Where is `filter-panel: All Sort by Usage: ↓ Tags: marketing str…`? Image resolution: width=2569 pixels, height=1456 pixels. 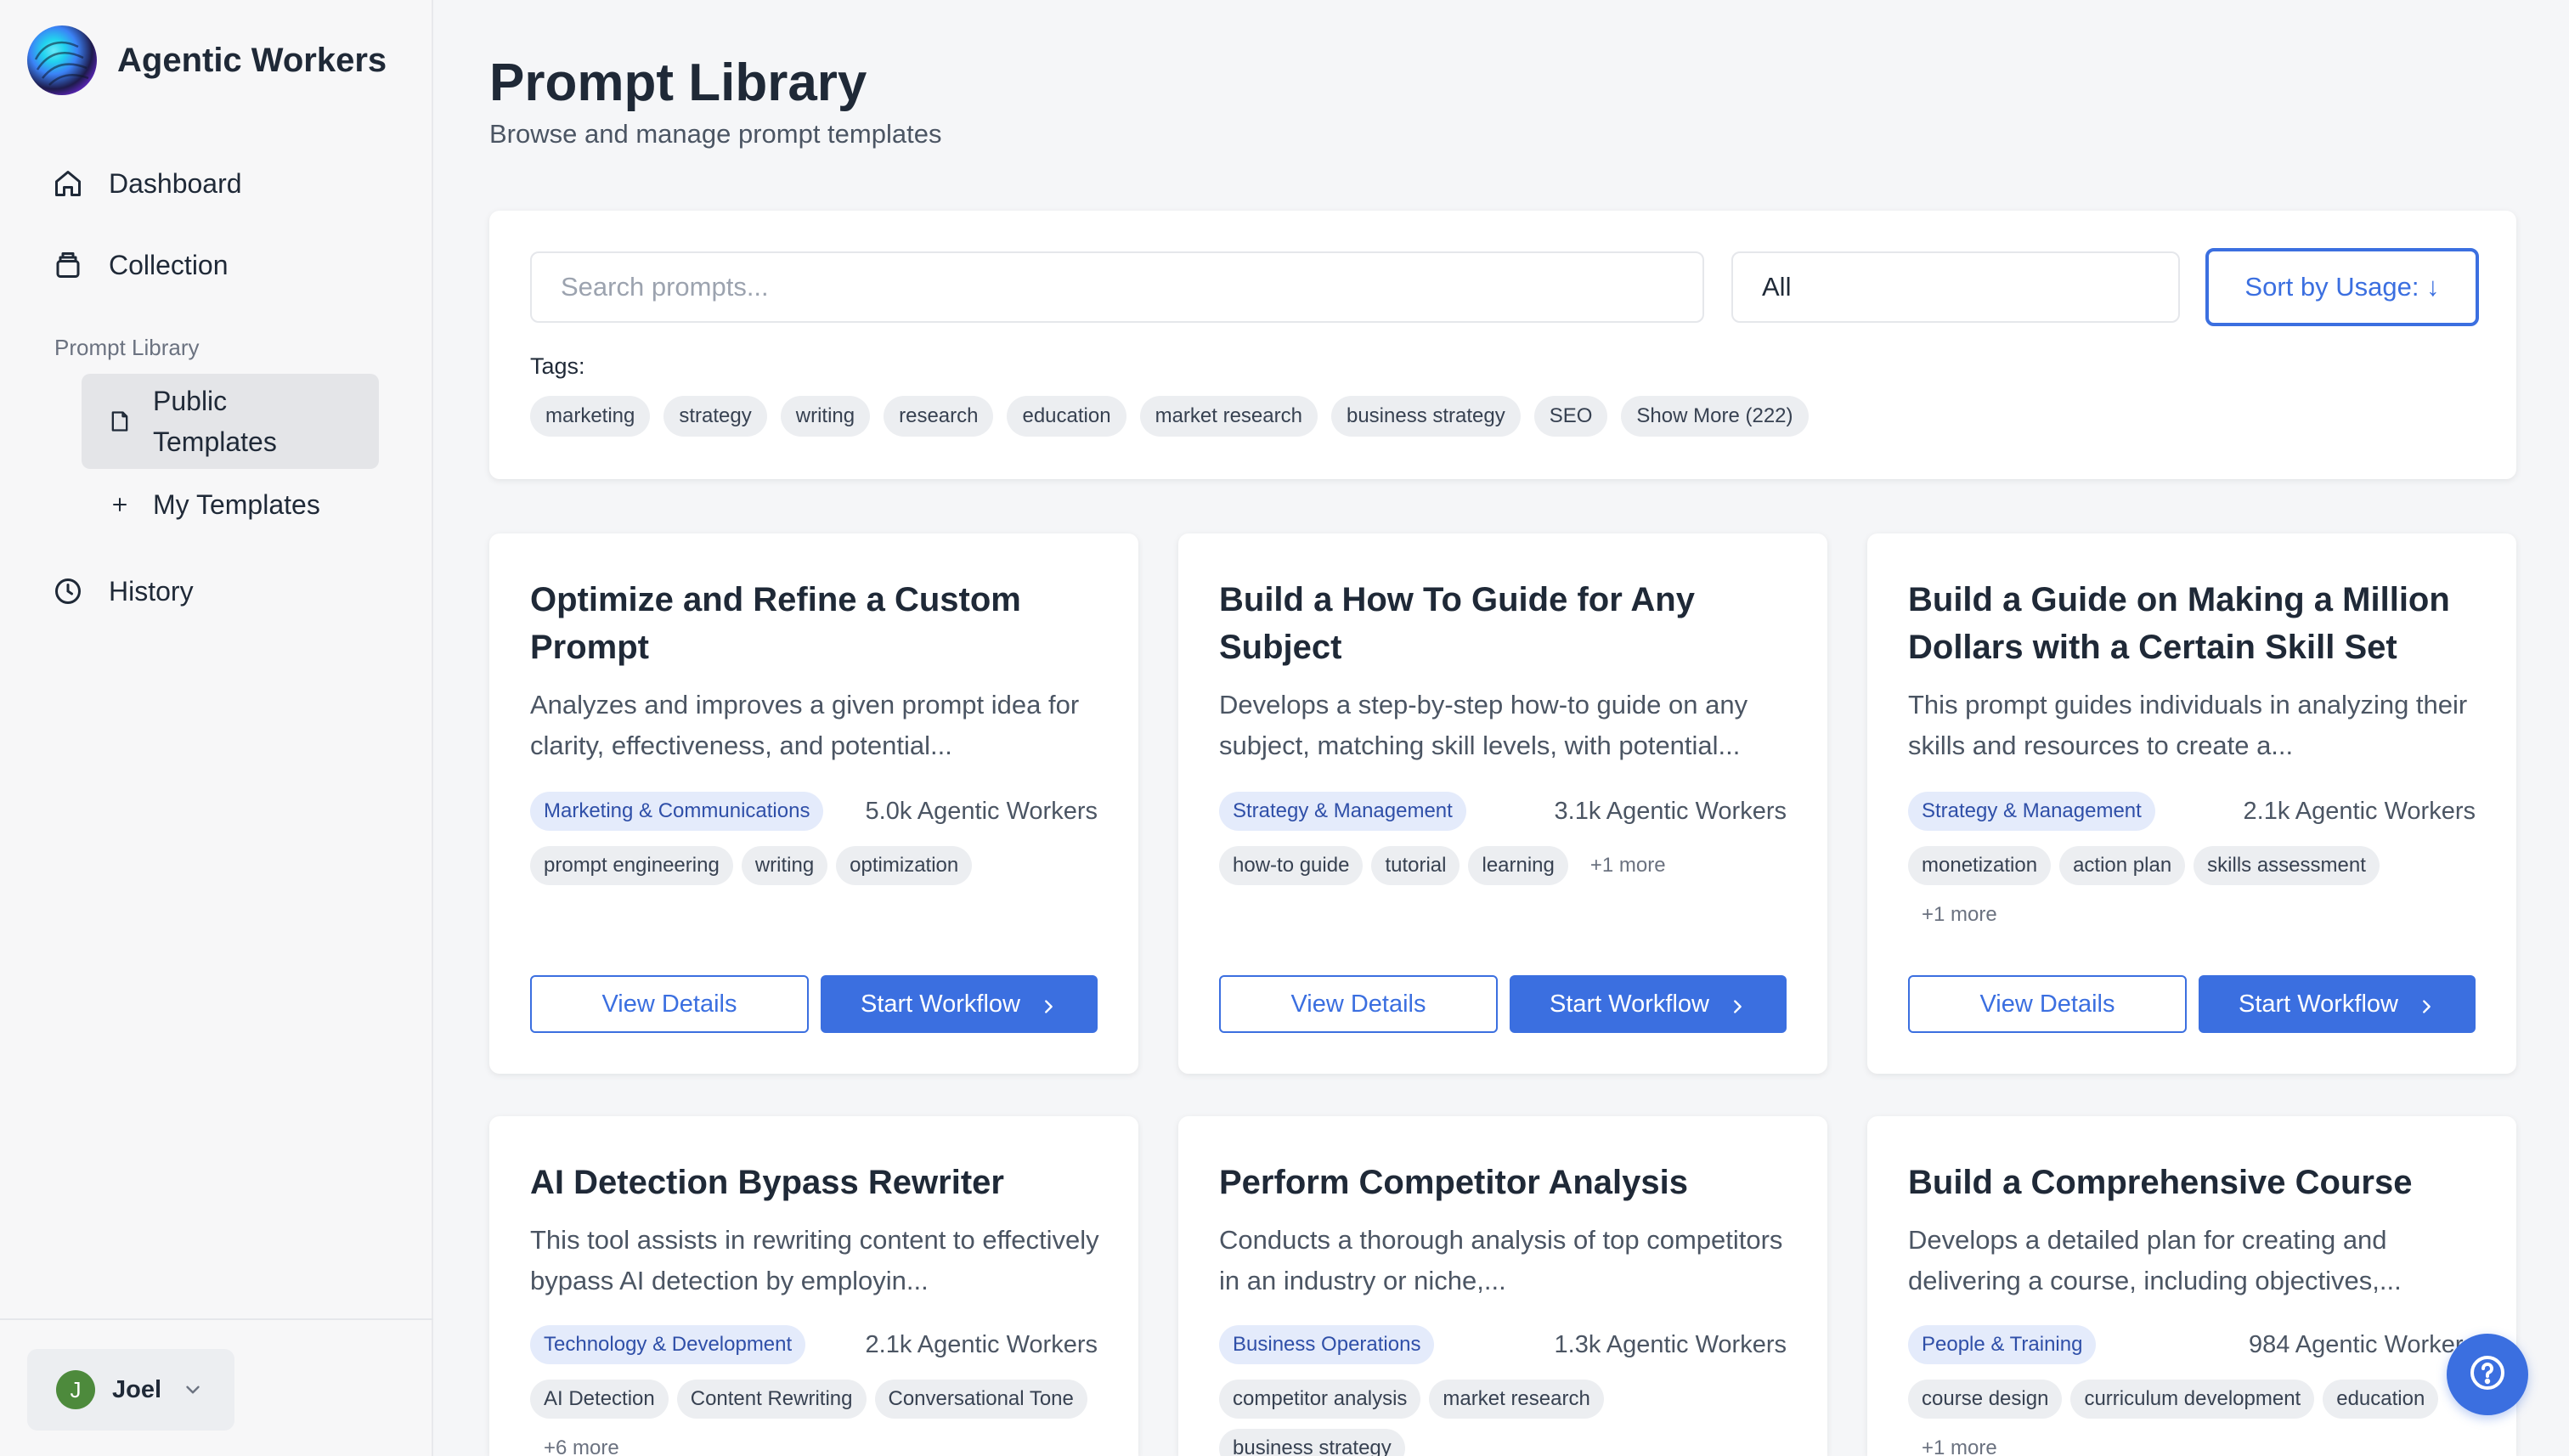 filter-panel: All Sort by Usage: ↓ Tags: marketing str… is located at coordinates (1503, 345).